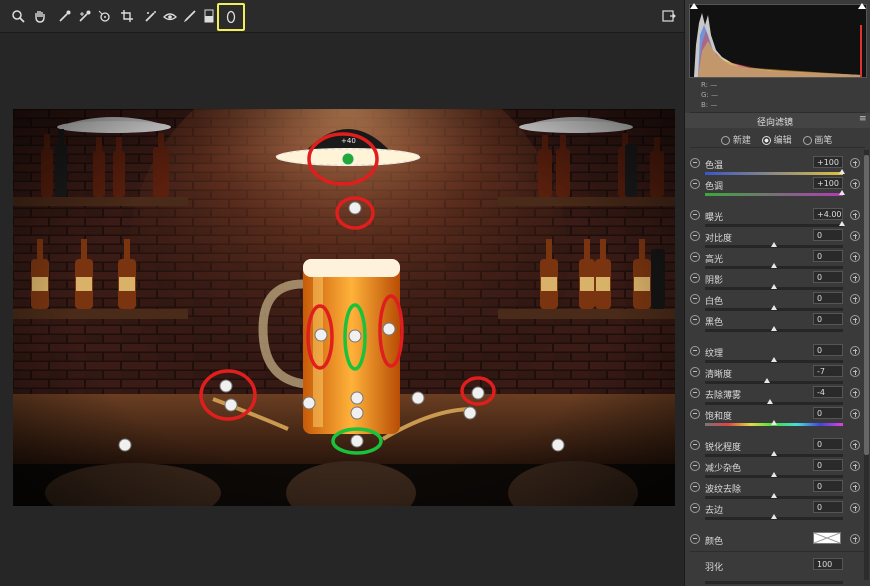 Image resolution: width=870 pixels, height=586 pixels. I want to click on radial-filter-icon, so click(231, 17).